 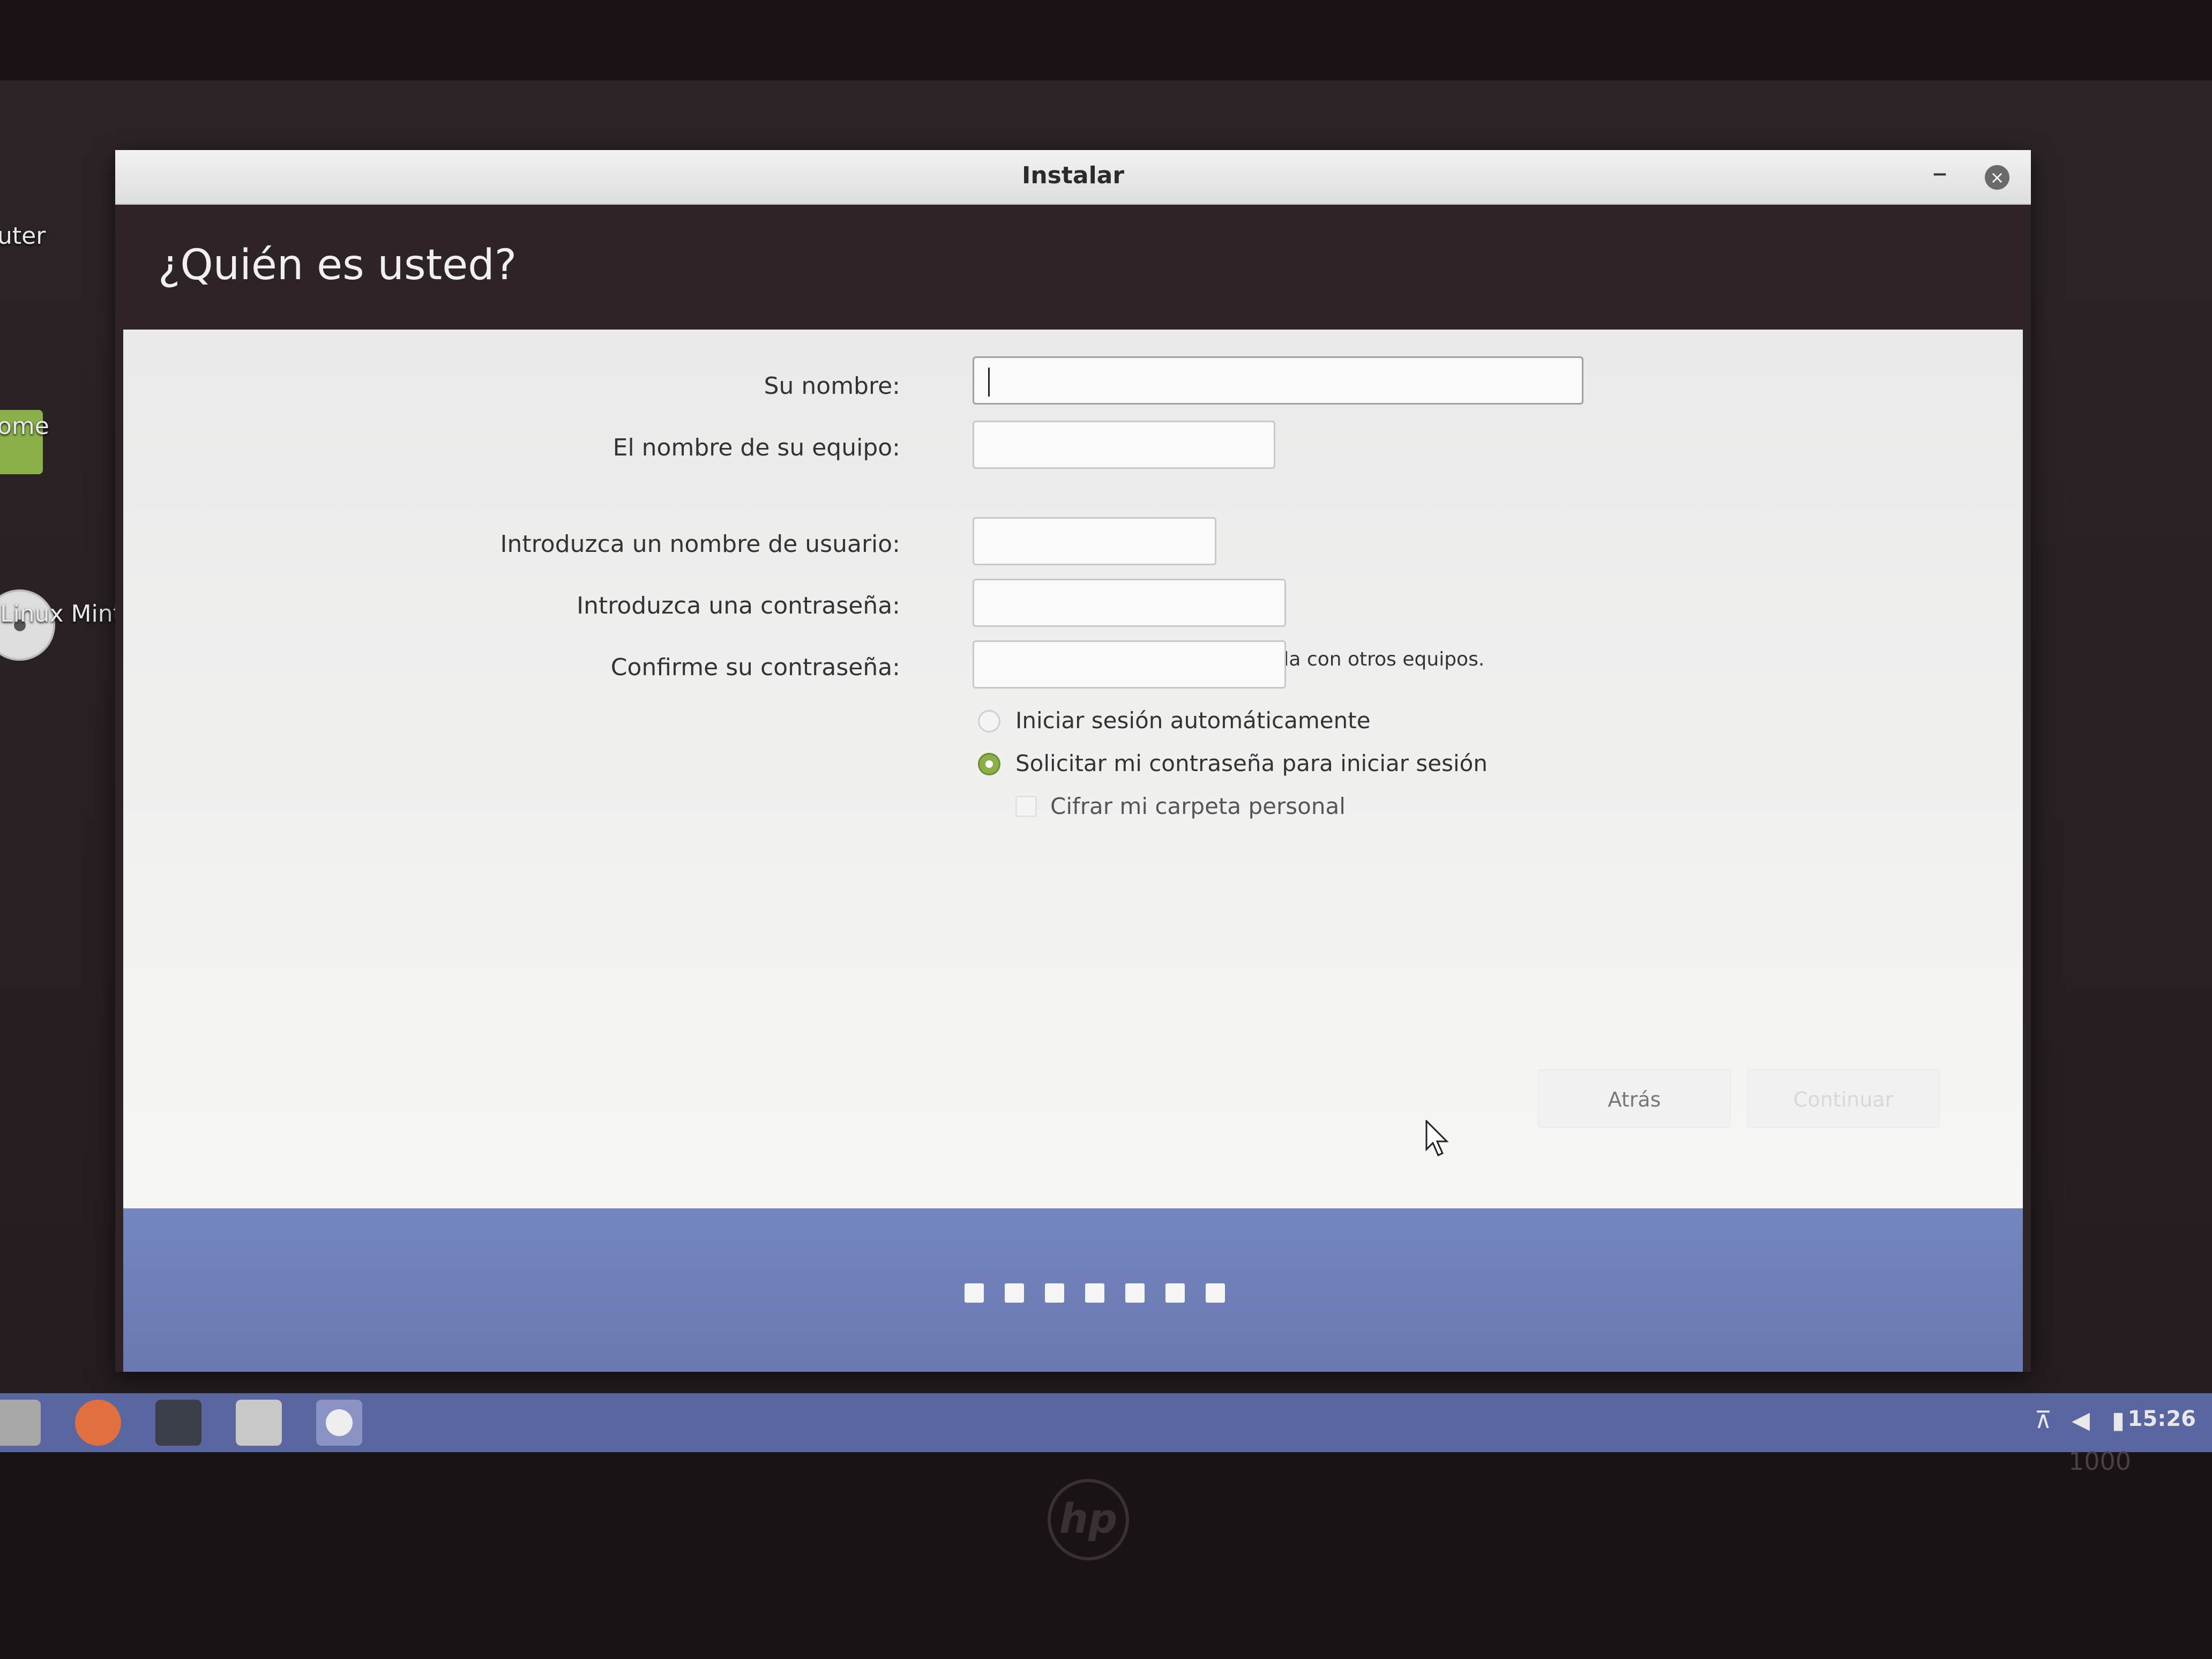 I want to click on close-button: ×, so click(x=1997, y=177).